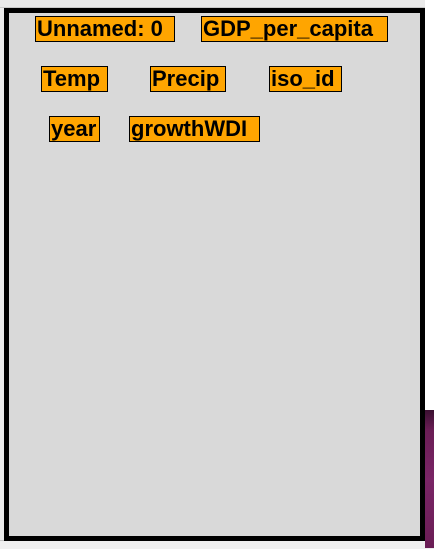 The image size is (434, 549). Describe the element at coordinates (105, 29) in the screenshot. I see `column-tag-unnamed-0: Unnamed: 0` at that location.